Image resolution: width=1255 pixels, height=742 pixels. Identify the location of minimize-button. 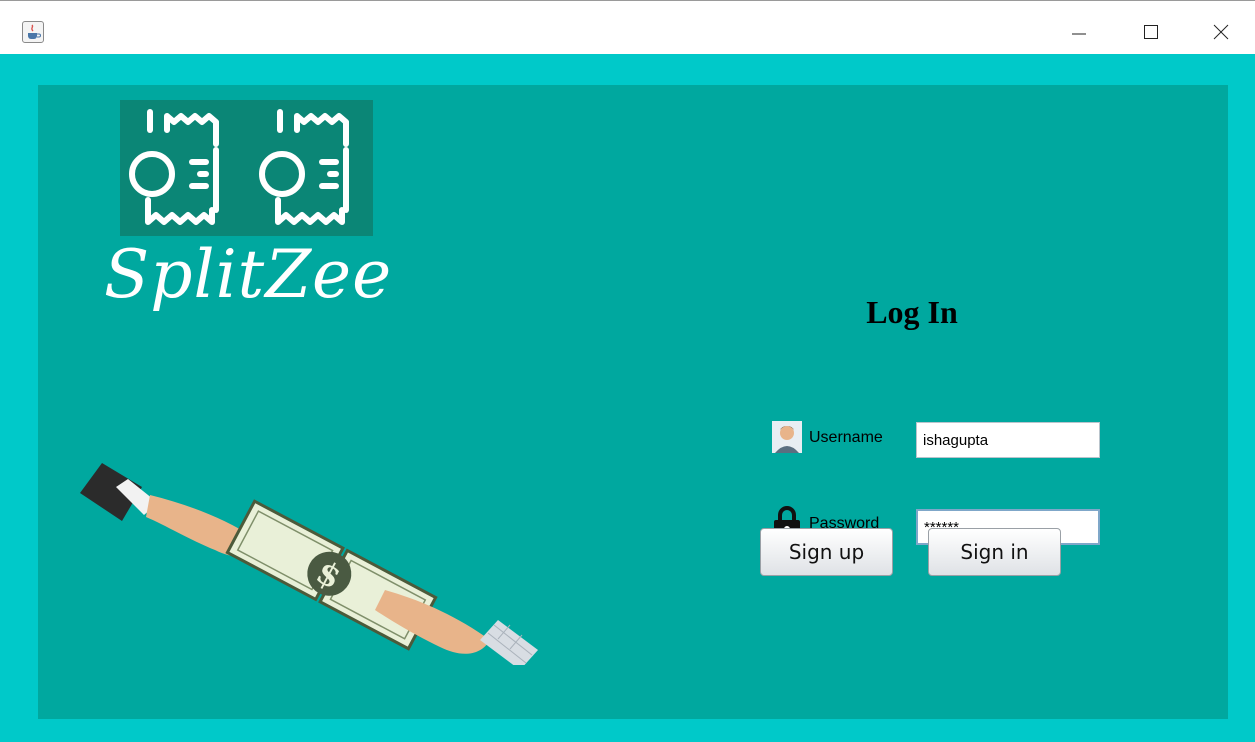
(1079, 32).